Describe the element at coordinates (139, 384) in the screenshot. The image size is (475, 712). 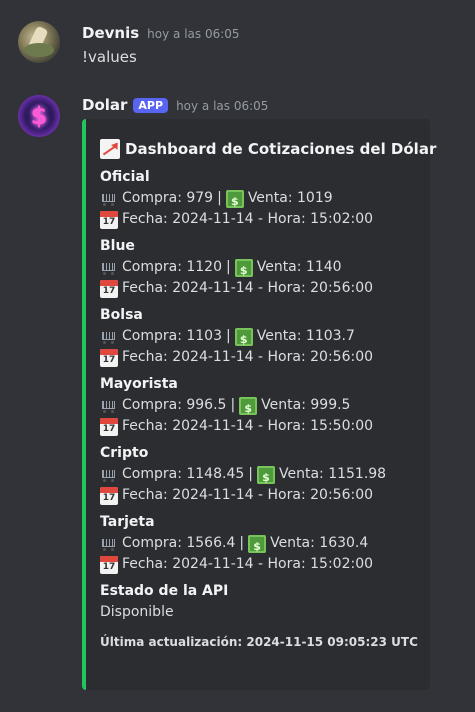
I see `field-name: Mayorista` at that location.